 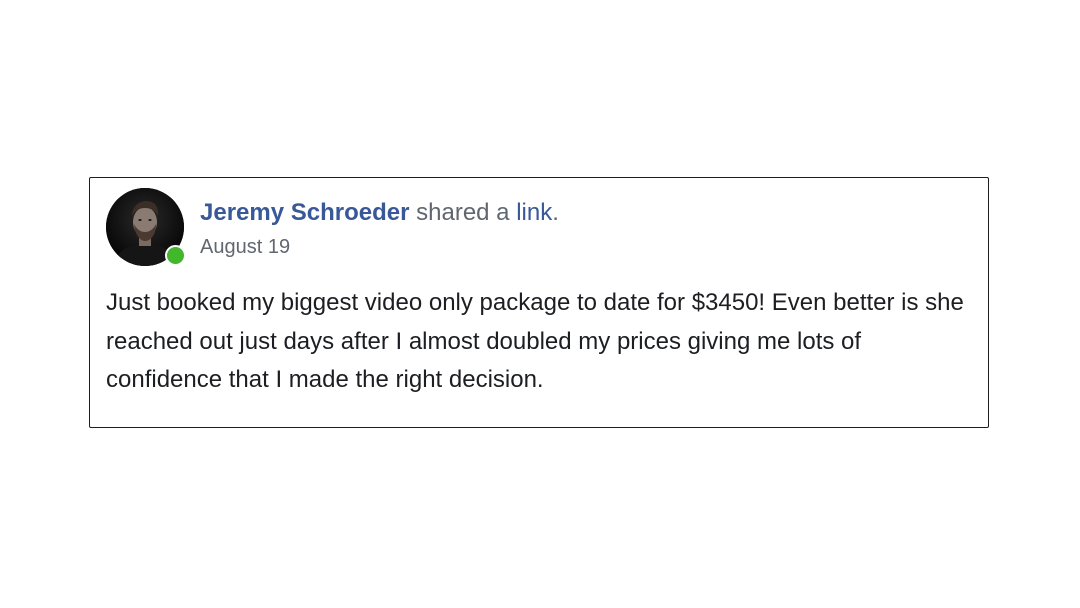 I want to click on shared-link-word: link, so click(x=534, y=212).